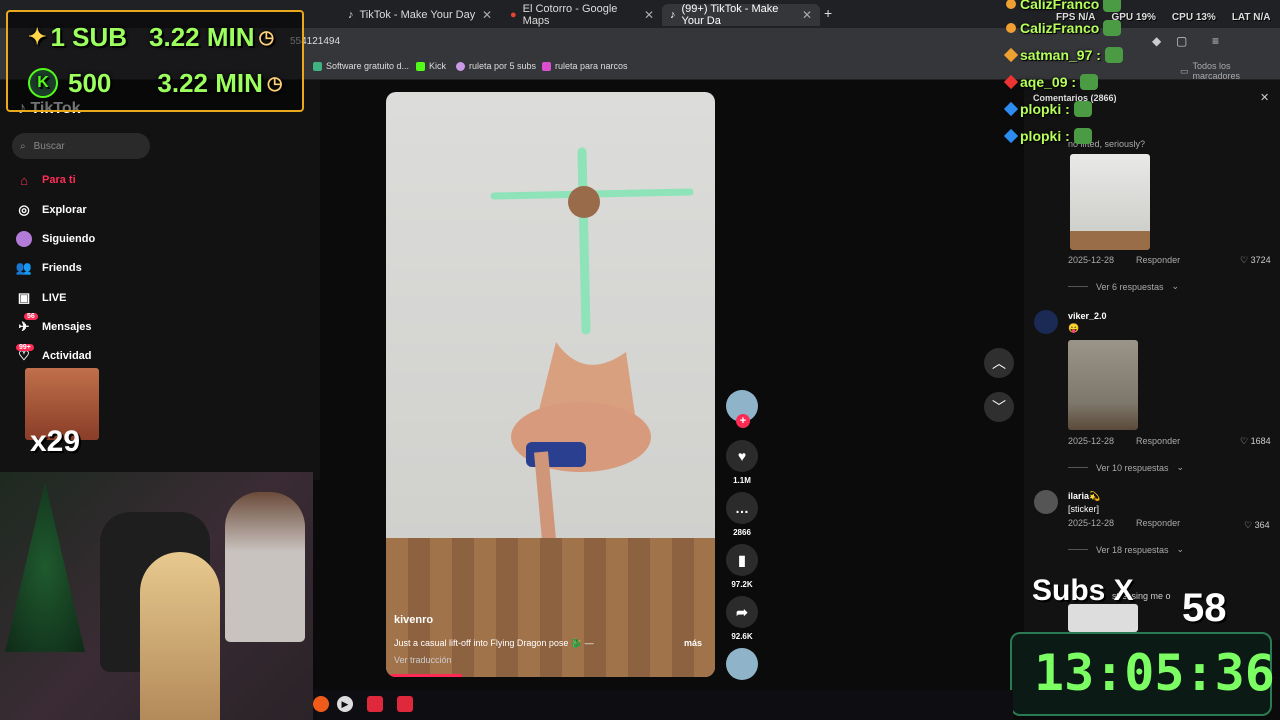 This screenshot has height=720, width=1280. What do you see at coordinates (210, 82) in the screenshot?
I see `goal-time: 3.22 MIN` at bounding box center [210, 82].